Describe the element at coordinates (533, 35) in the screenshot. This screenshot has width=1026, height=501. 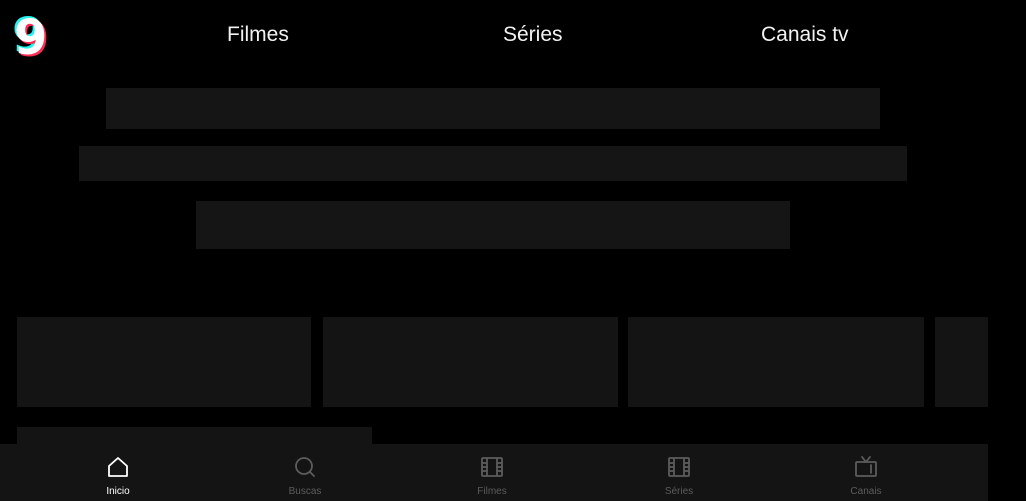
I see `nav-series: Séries` at that location.